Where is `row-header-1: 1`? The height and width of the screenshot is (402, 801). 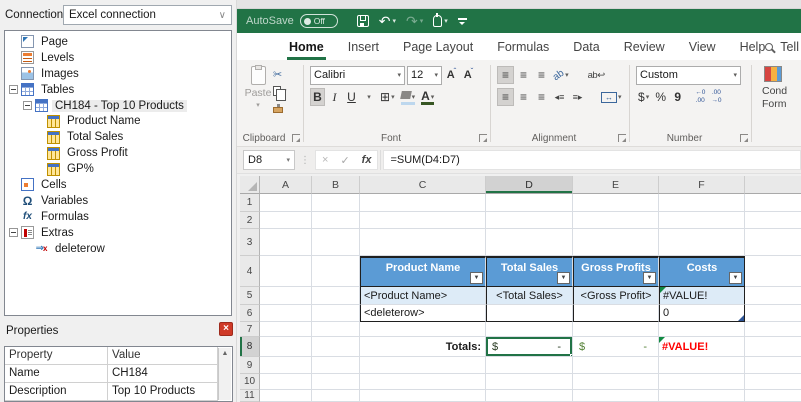
row-header-1: 1 is located at coordinates (250, 203).